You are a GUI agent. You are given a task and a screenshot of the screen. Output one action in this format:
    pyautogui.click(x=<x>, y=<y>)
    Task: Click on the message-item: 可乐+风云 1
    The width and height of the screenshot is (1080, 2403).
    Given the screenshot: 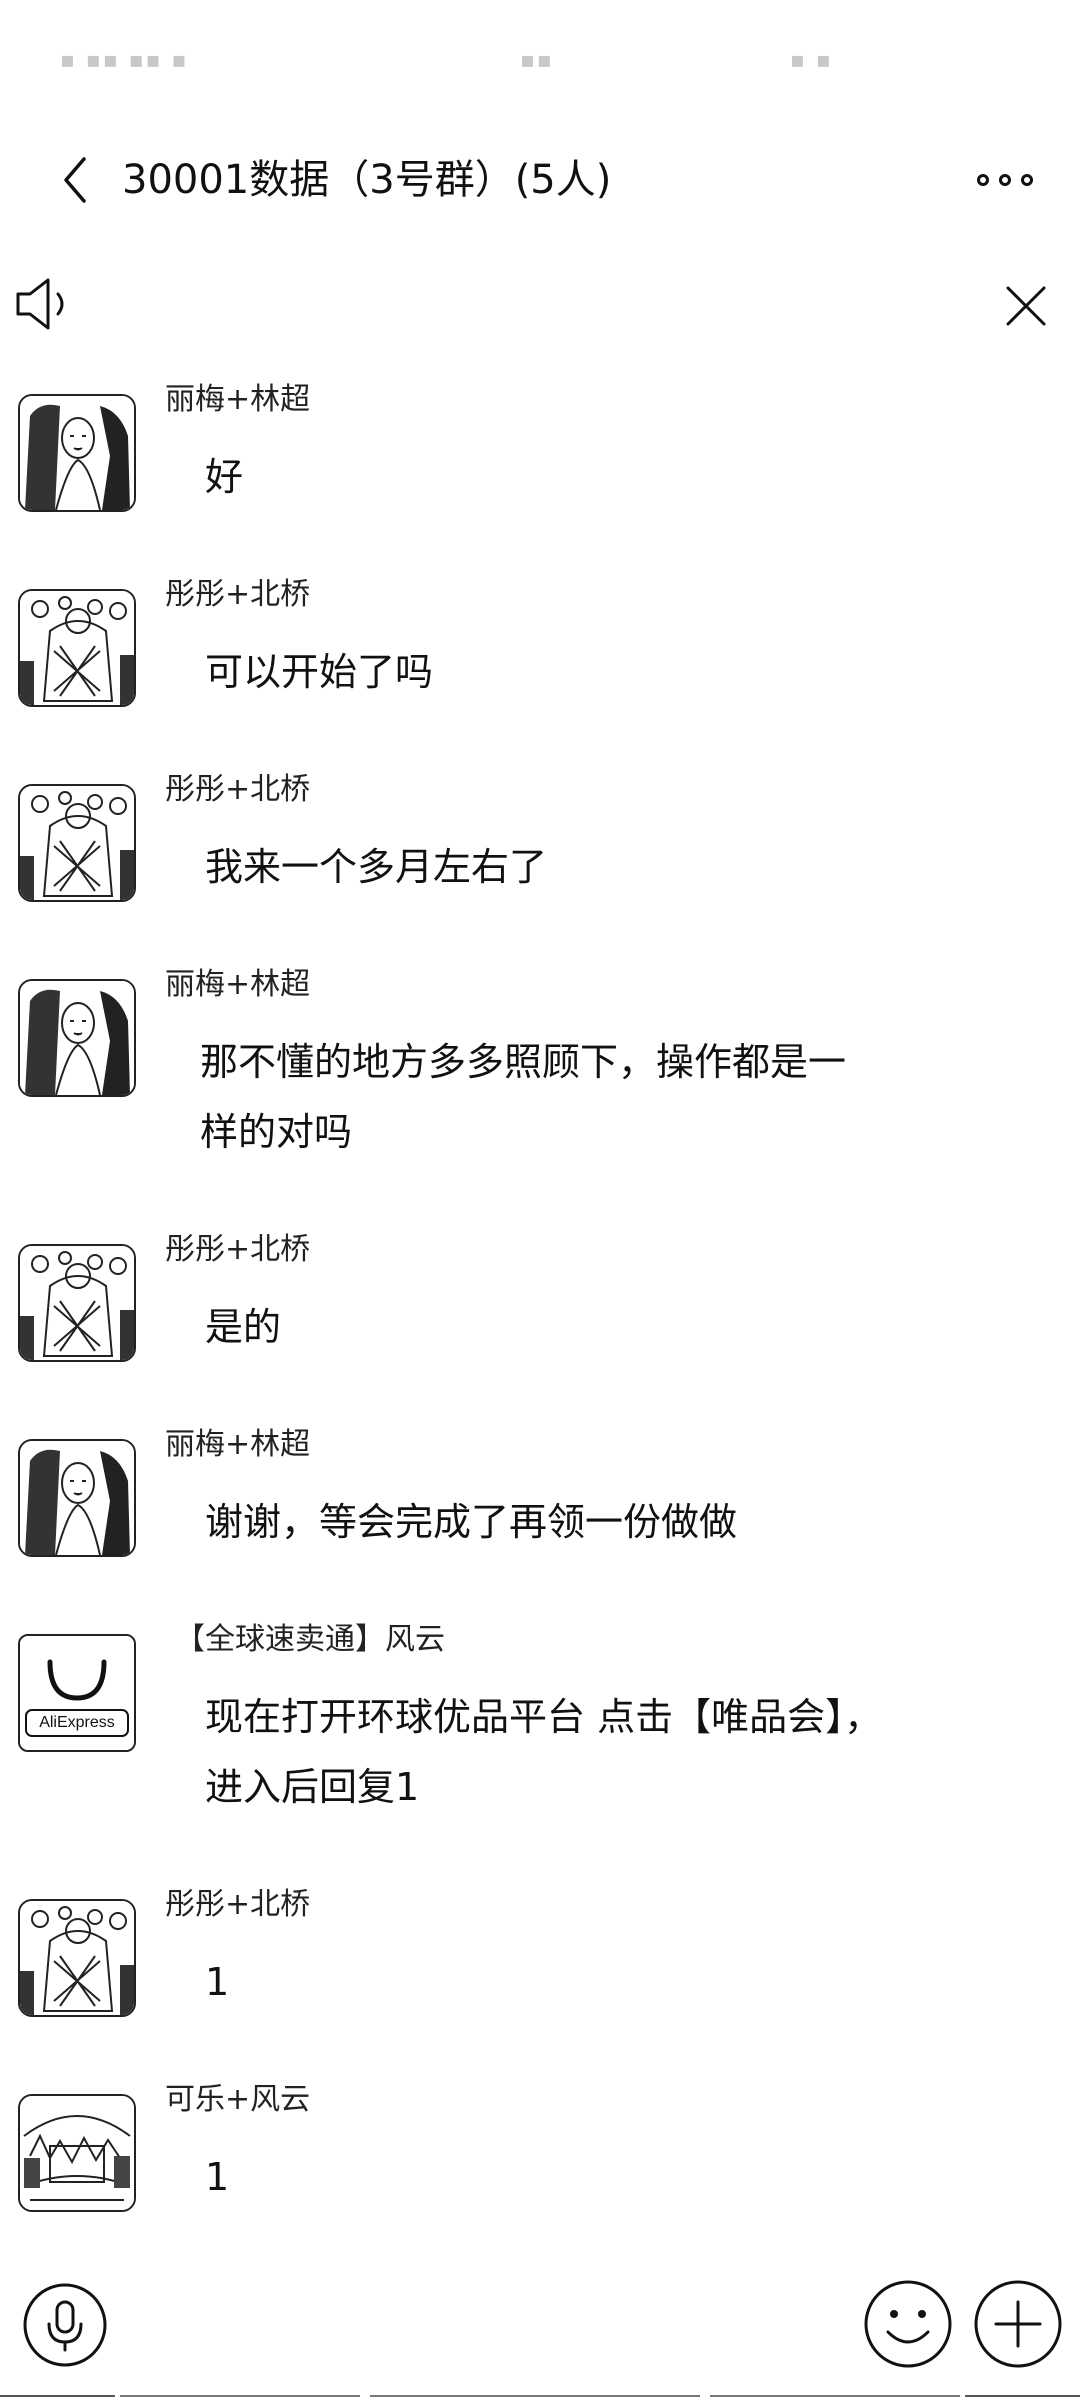 What is the action you would take?
    pyautogui.click(x=540, y=2146)
    